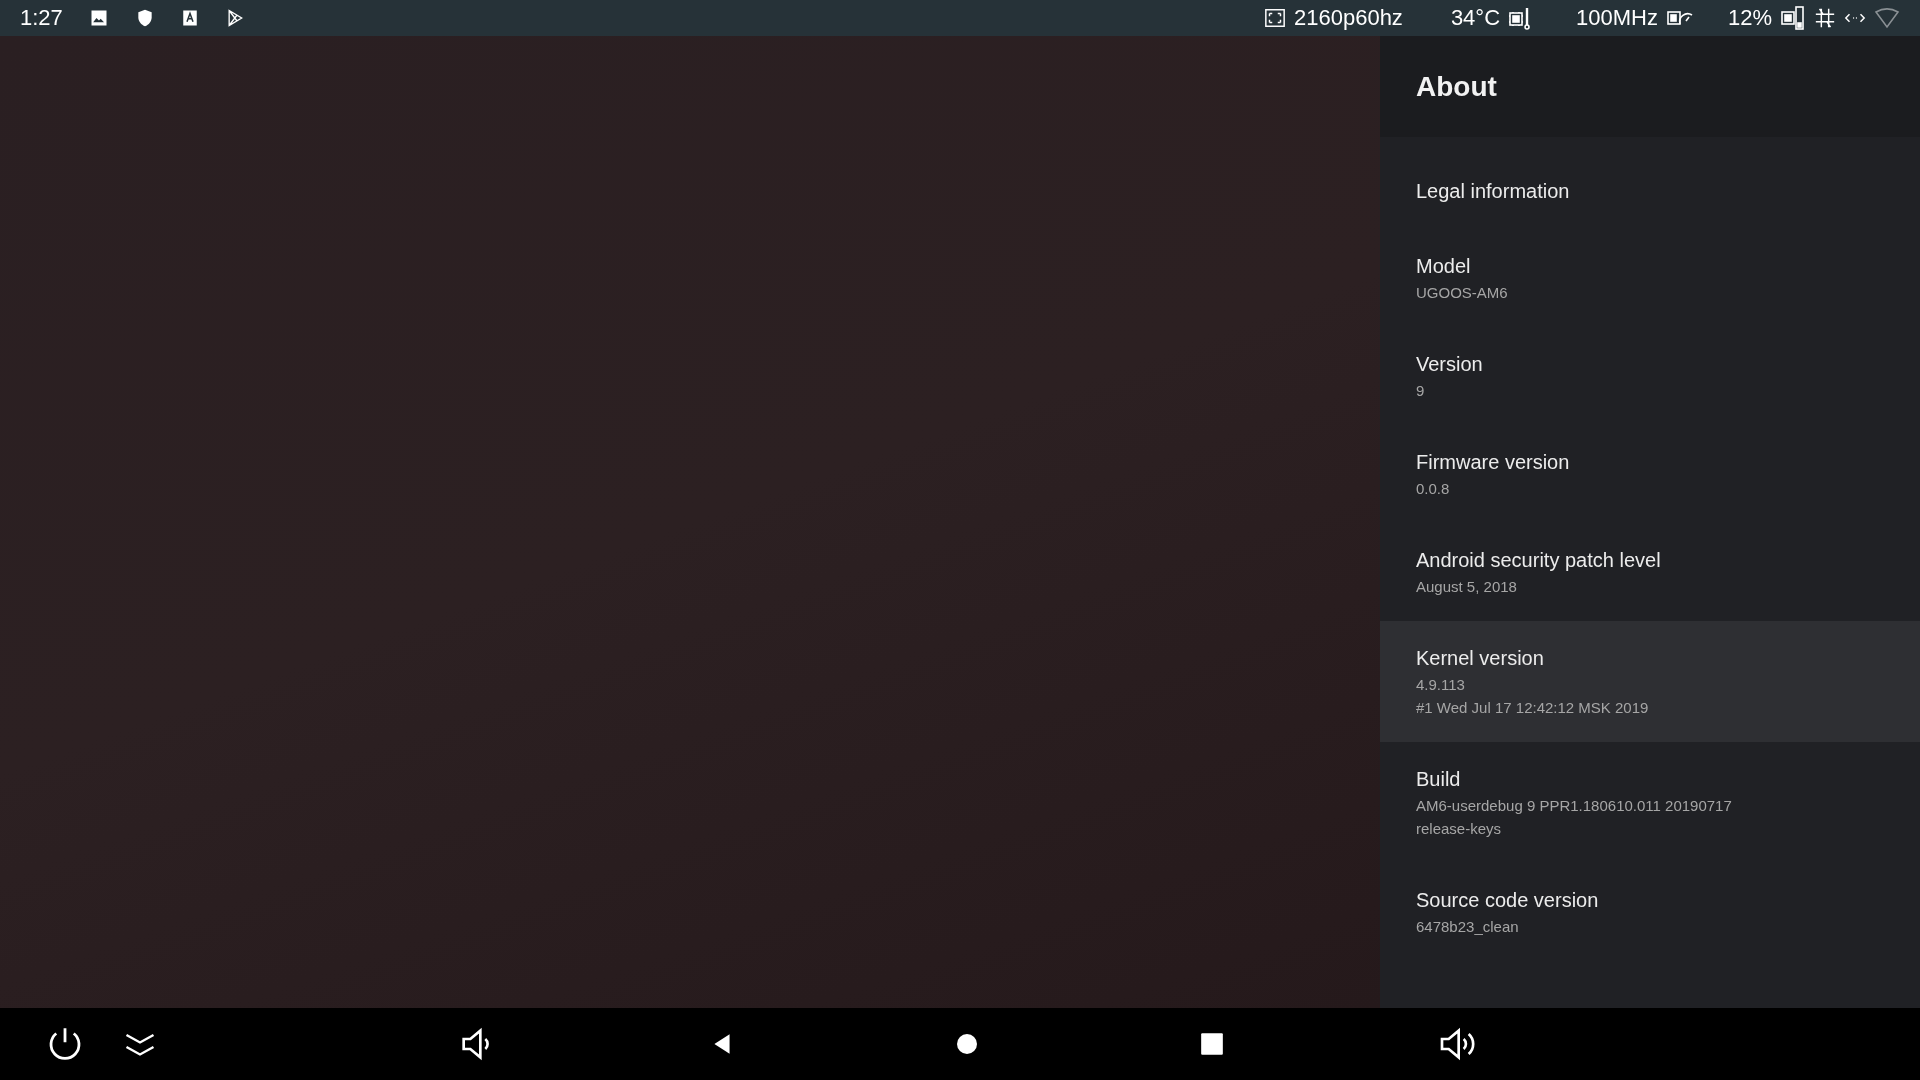  I want to click on item-title: Firmware version, so click(1493, 462).